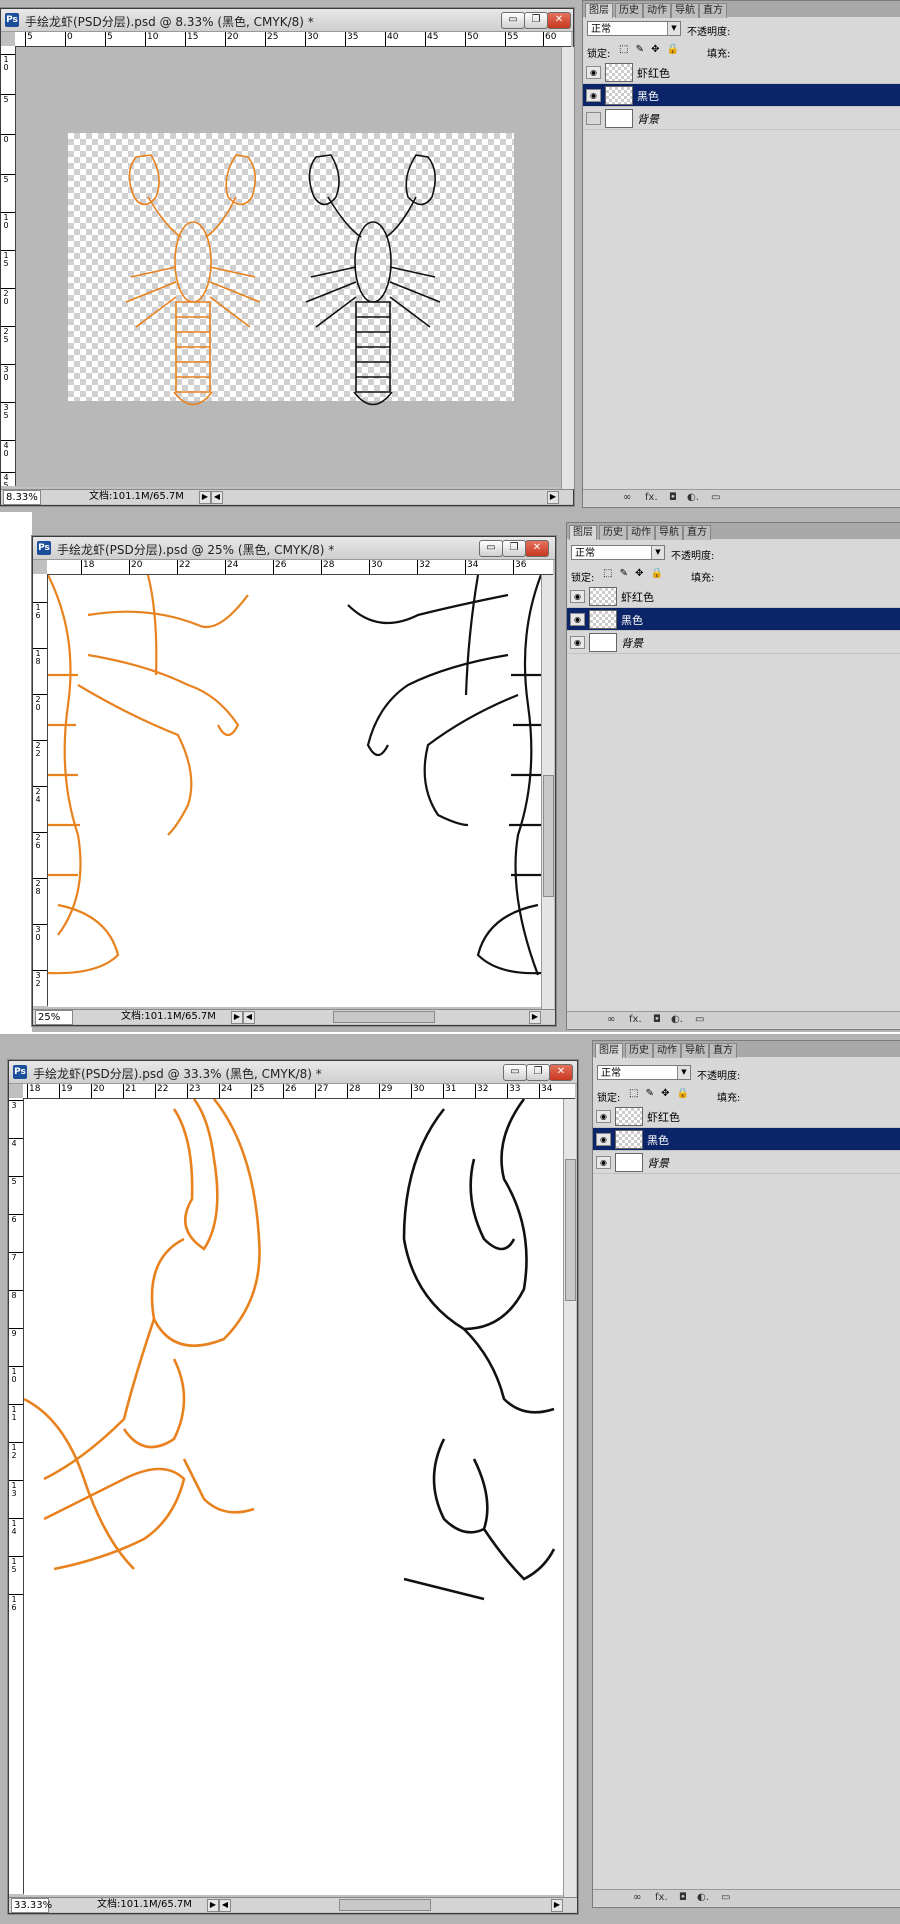 The height and width of the screenshot is (1924, 900). I want to click on horizontal-ruler: 5 0 5 10 15 20 25 30 35 40 45 50 55 60, so click(293, 39).